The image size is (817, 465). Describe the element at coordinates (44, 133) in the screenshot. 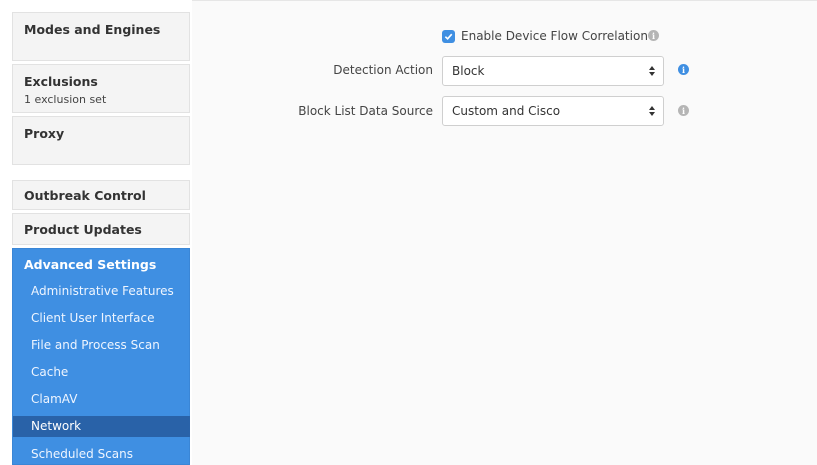

I see `sidebar-item-title: Proxy` at that location.